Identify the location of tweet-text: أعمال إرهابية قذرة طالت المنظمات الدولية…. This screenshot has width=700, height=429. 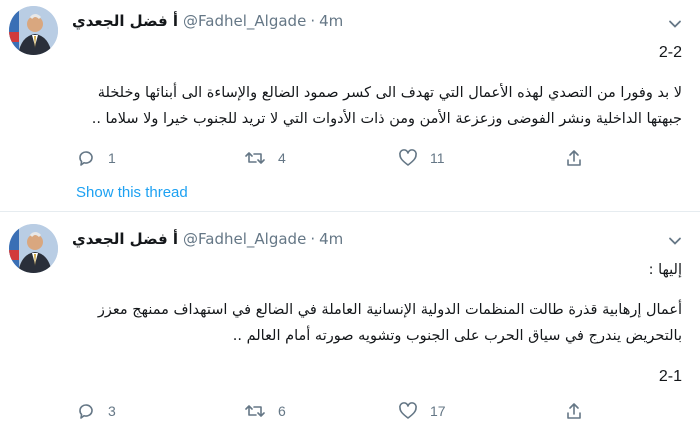
(389, 323).